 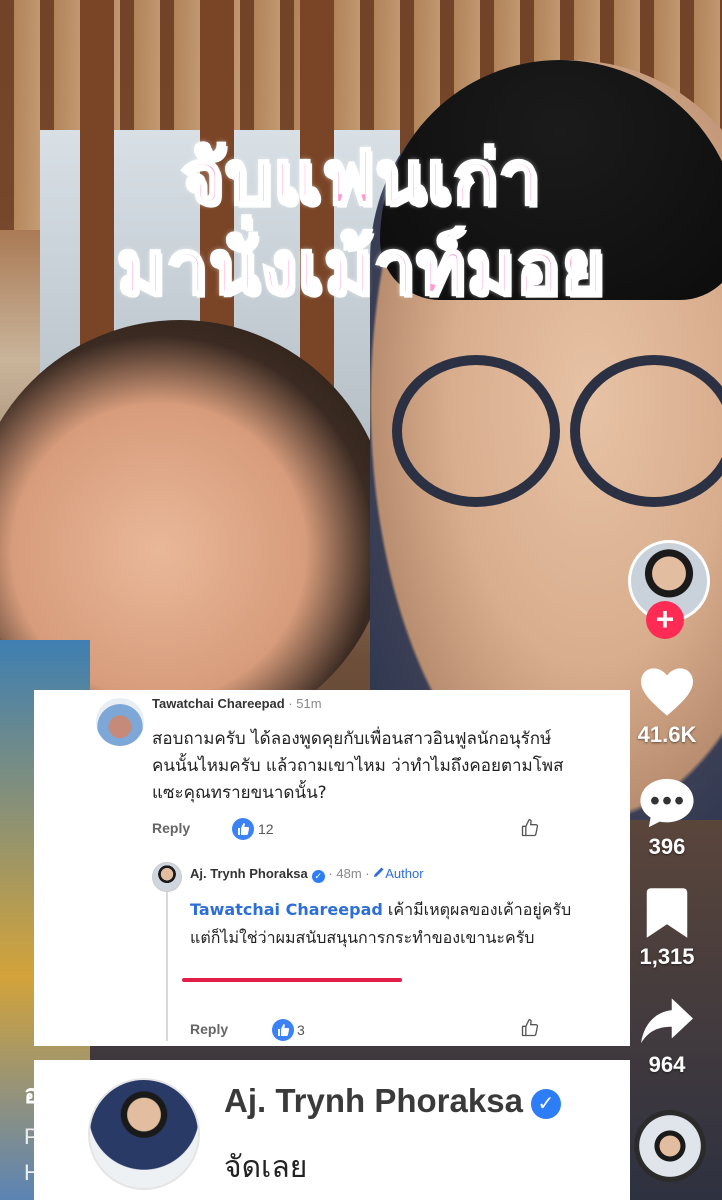 I want to click on music-disc, so click(x=670, y=1146).